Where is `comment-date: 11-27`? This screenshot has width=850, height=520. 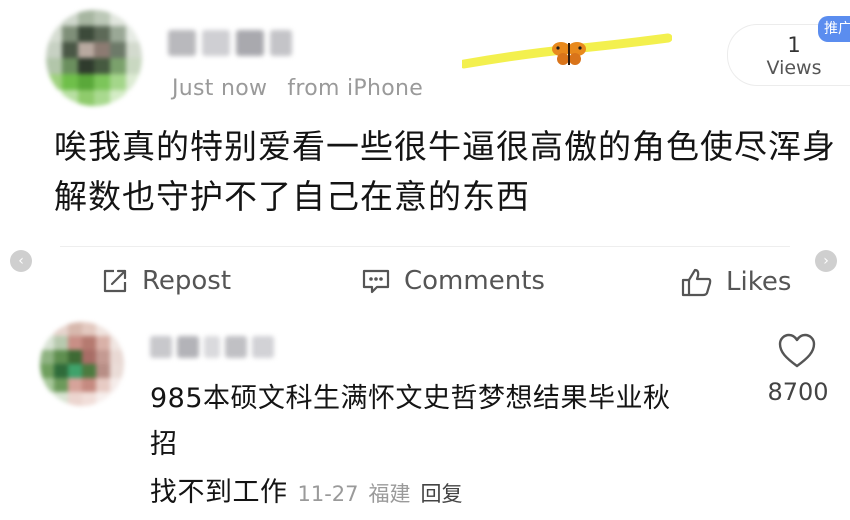
comment-date: 11-27 is located at coordinates (328, 494).